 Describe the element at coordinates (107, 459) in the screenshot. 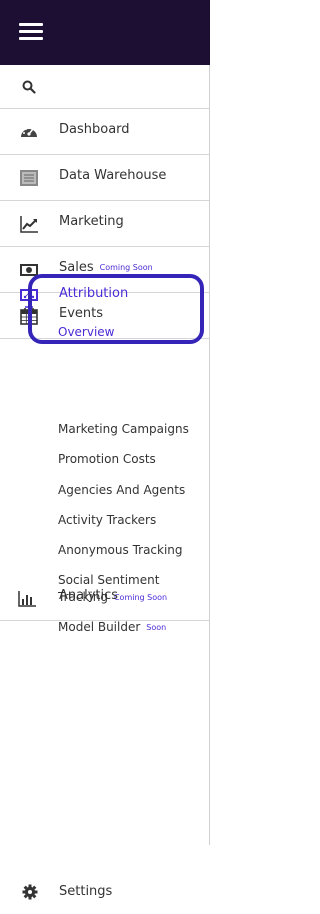

I see `subnav-promotion-costs: Promotion Costs` at that location.